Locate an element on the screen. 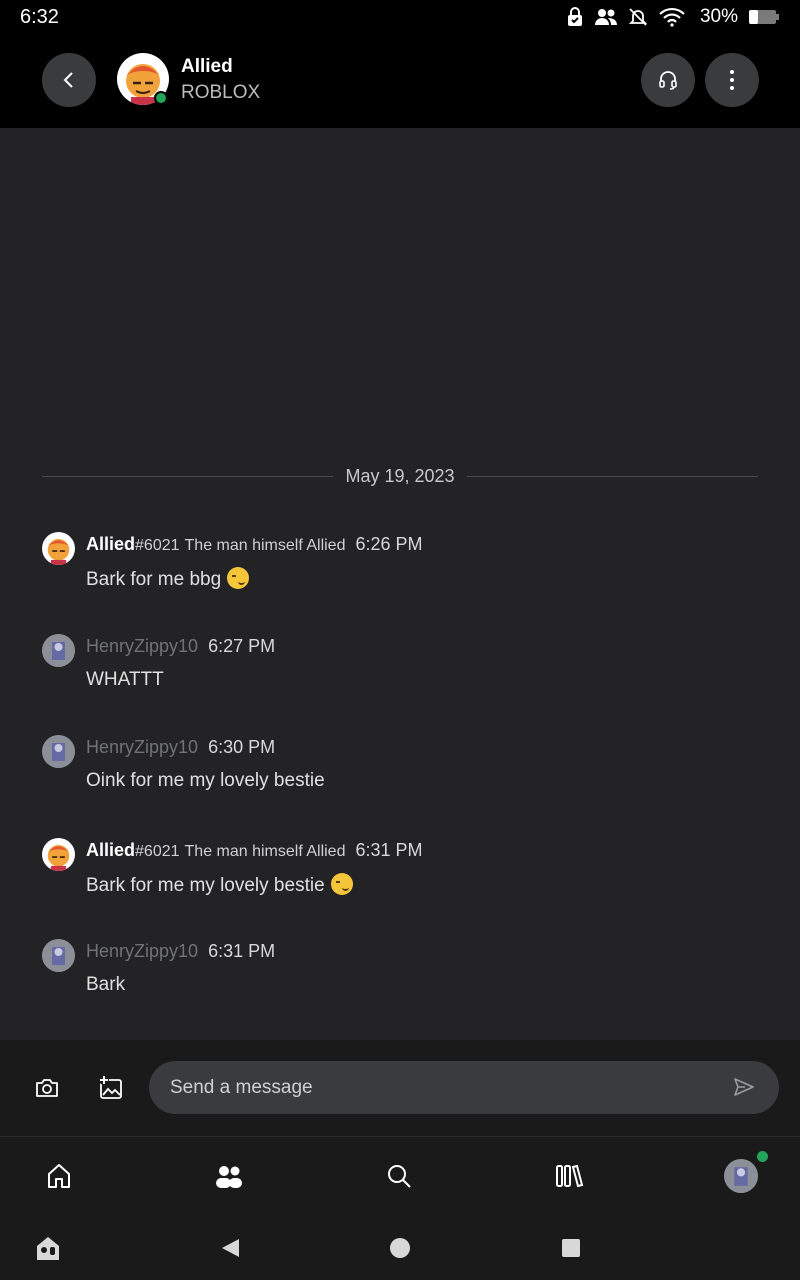 This screenshot has width=800, height=1280. conversation-name: Allied is located at coordinates (207, 67).